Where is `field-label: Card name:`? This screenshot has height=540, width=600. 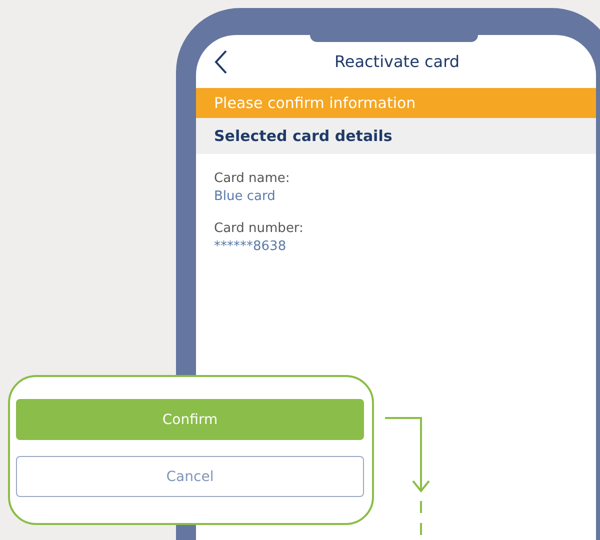 field-label: Card name: is located at coordinates (252, 179).